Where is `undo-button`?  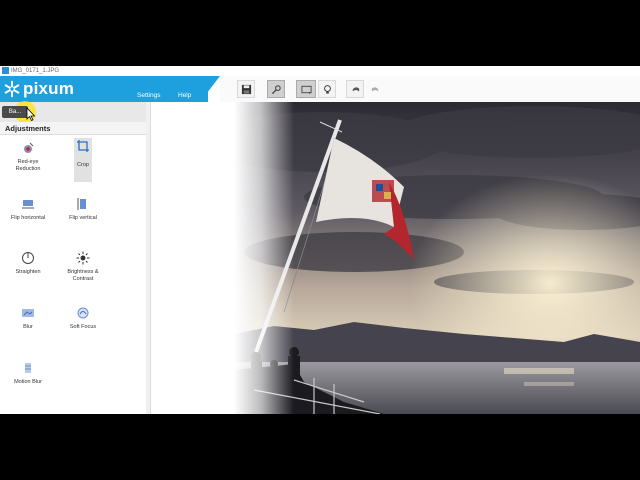
undo-button is located at coordinates (355, 89).